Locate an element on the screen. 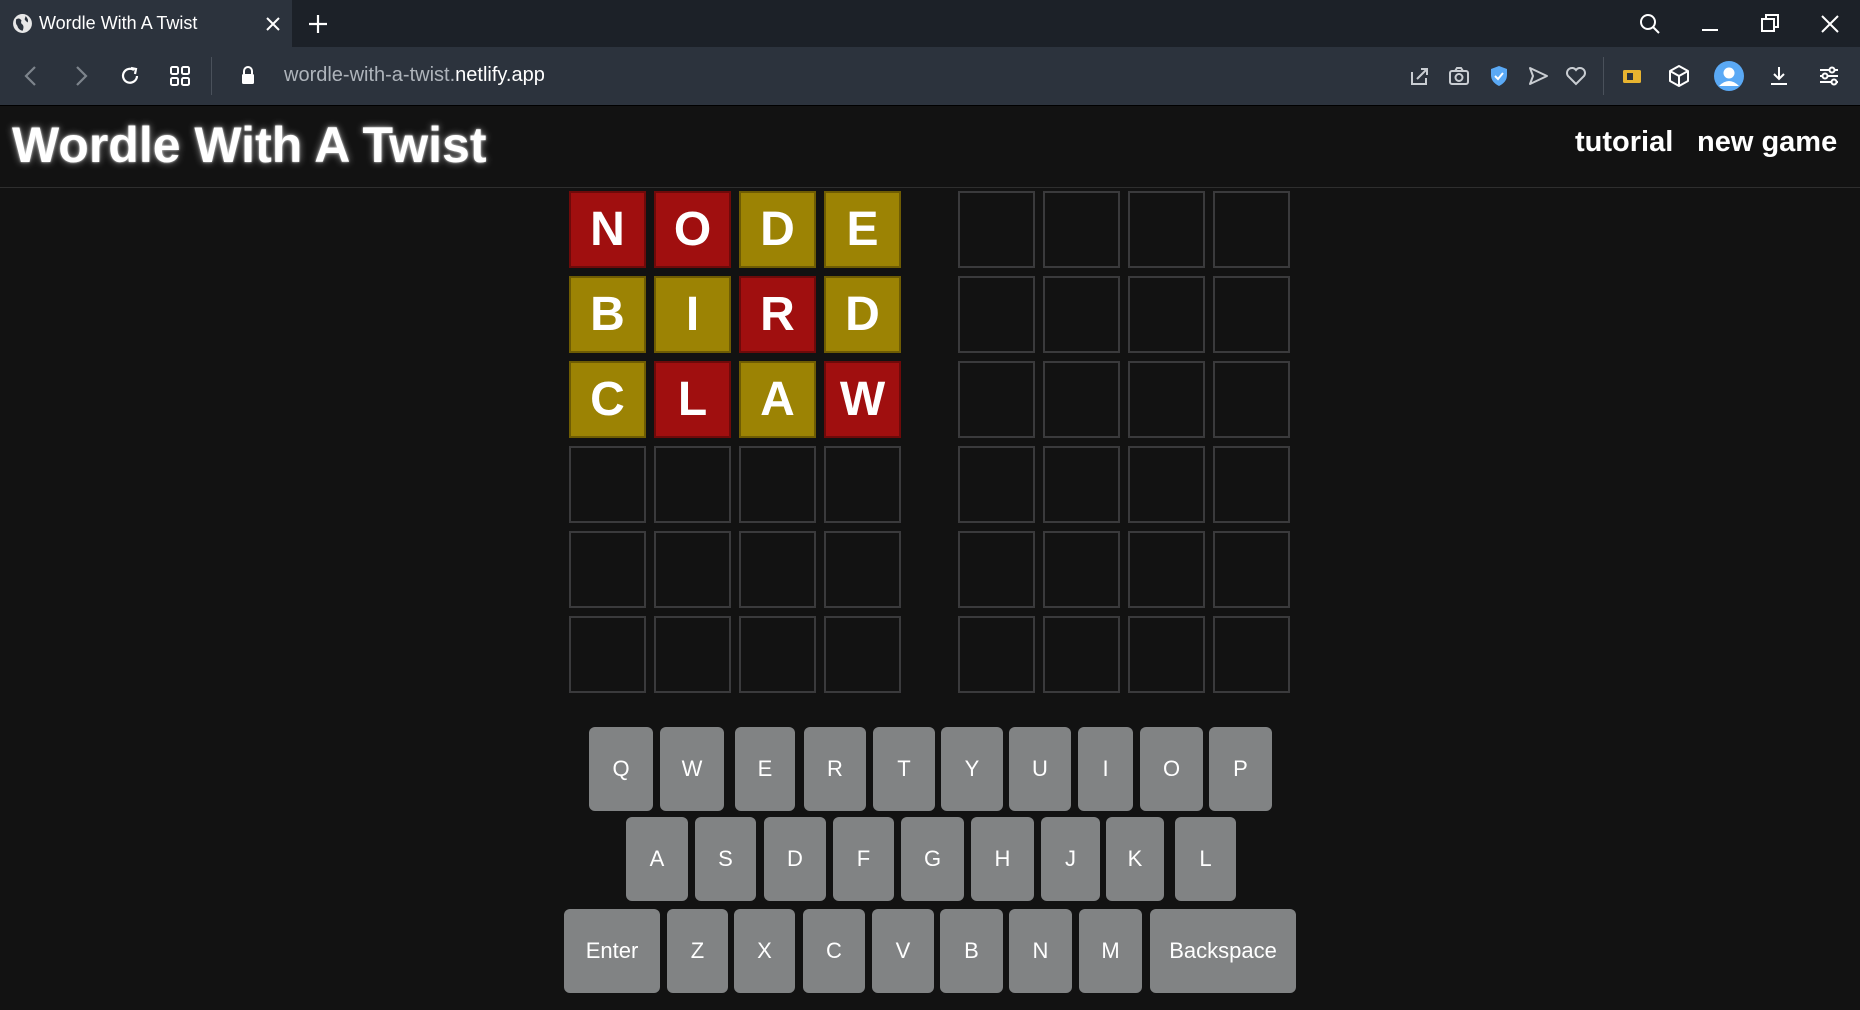 The width and height of the screenshot is (1860, 1010). key-l: L is located at coordinates (1205, 859).